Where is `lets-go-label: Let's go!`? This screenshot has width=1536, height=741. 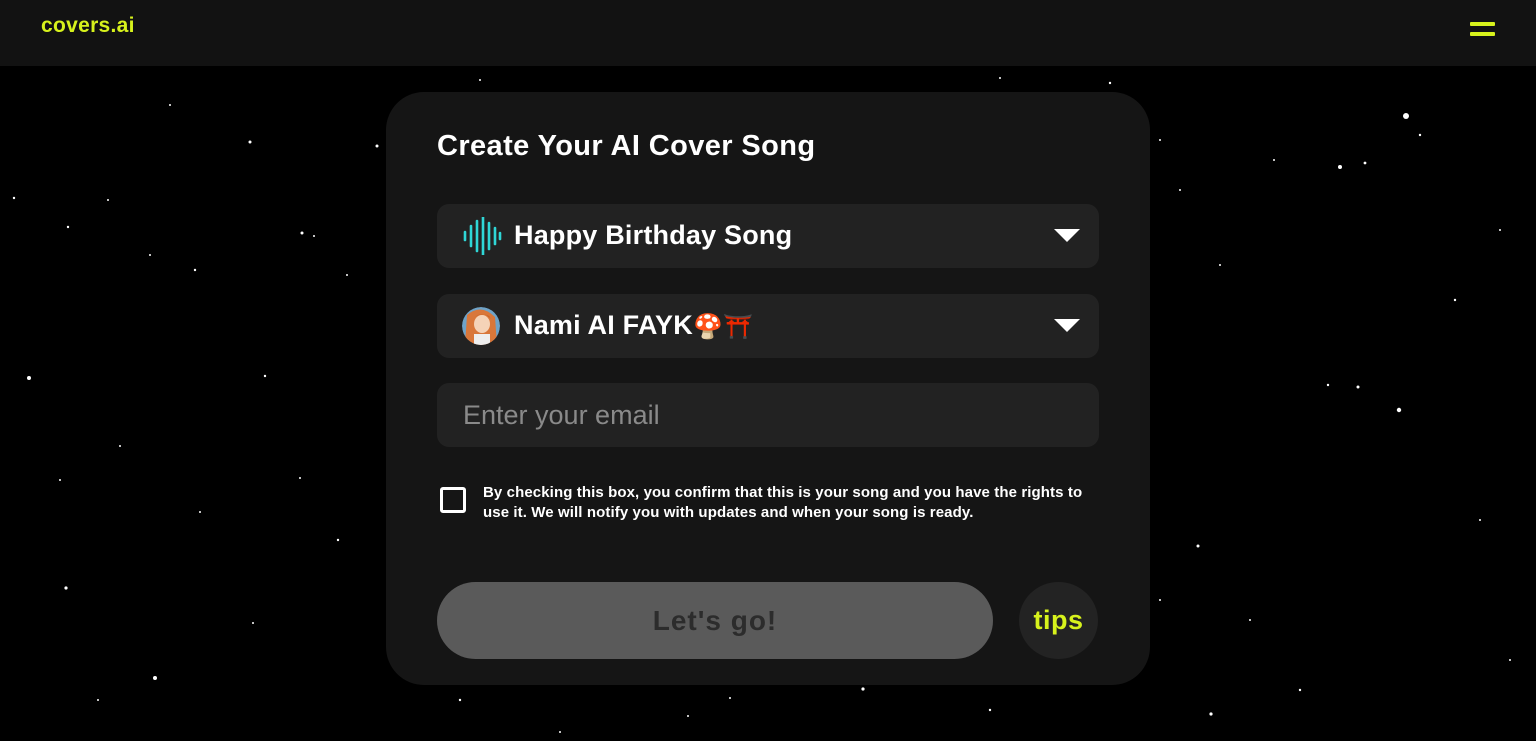
lets-go-label: Let's go! is located at coordinates (715, 620).